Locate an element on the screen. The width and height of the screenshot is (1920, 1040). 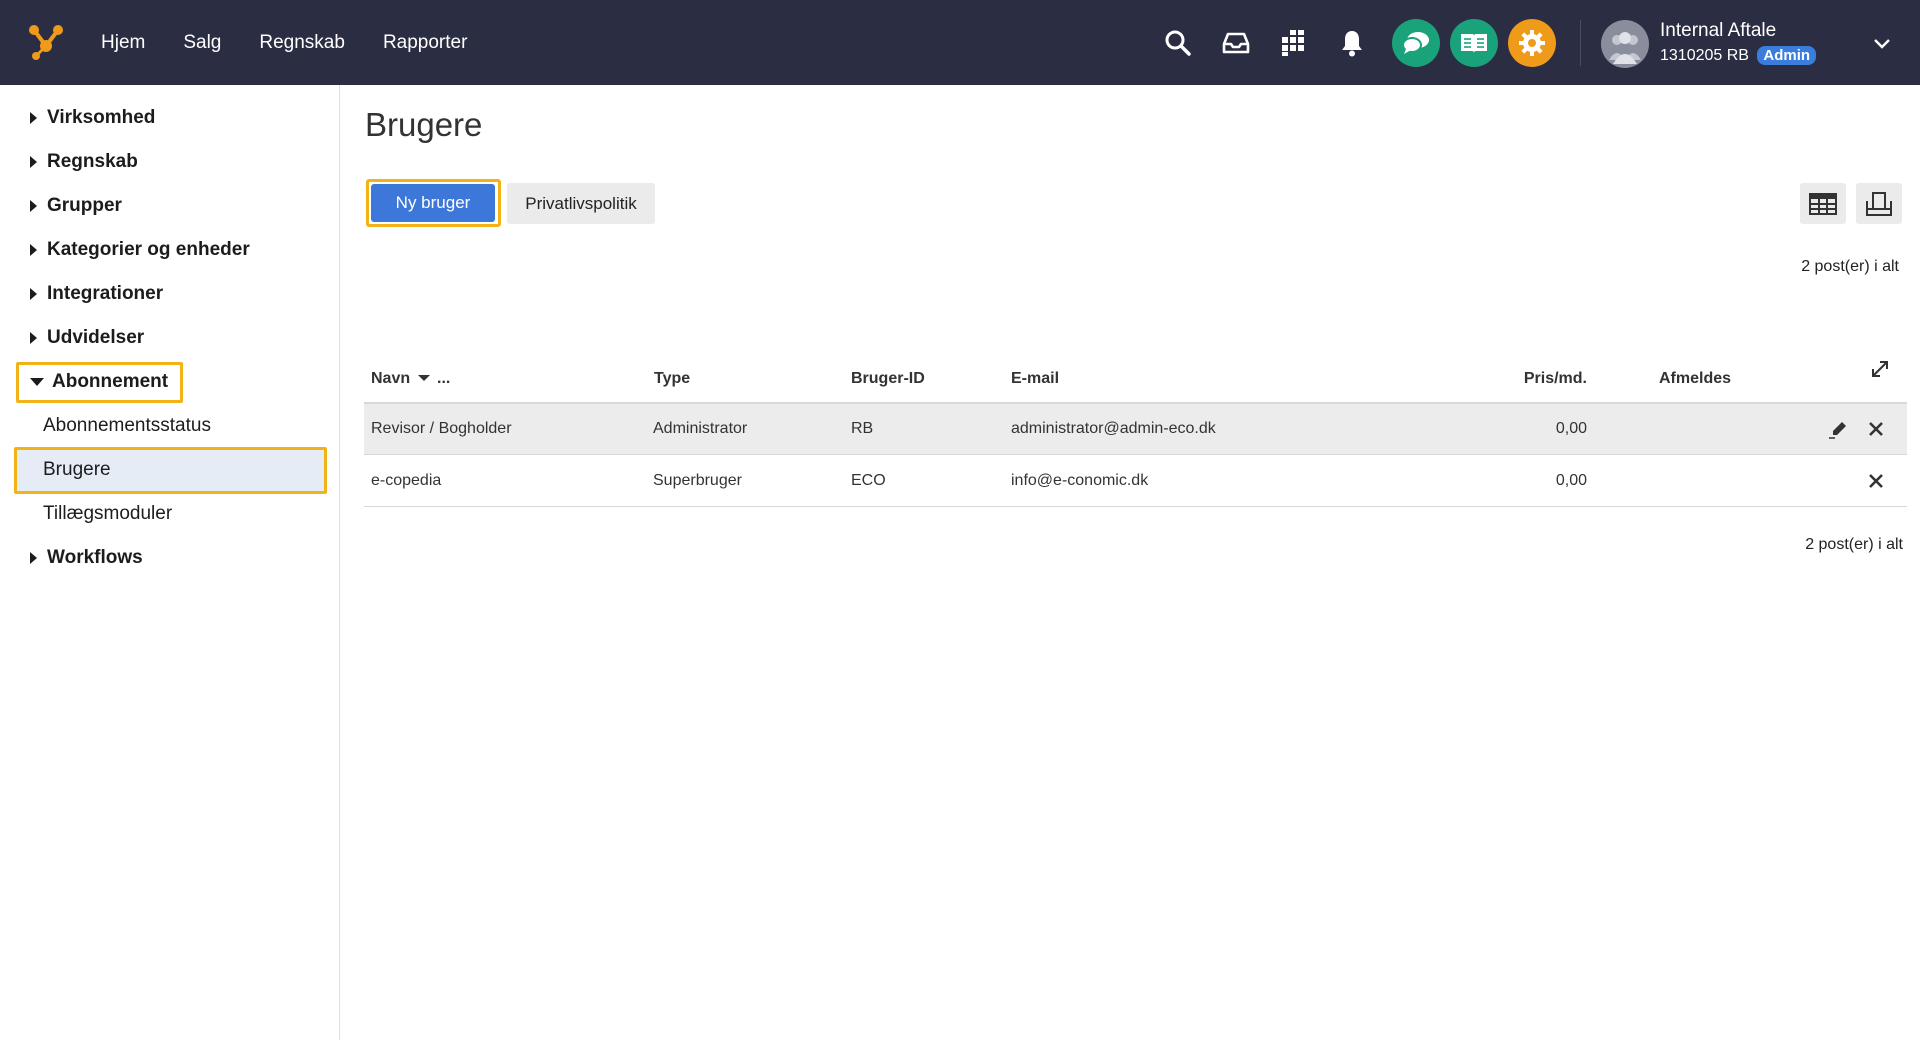
table-view-icon is located at coordinates (1823, 203).